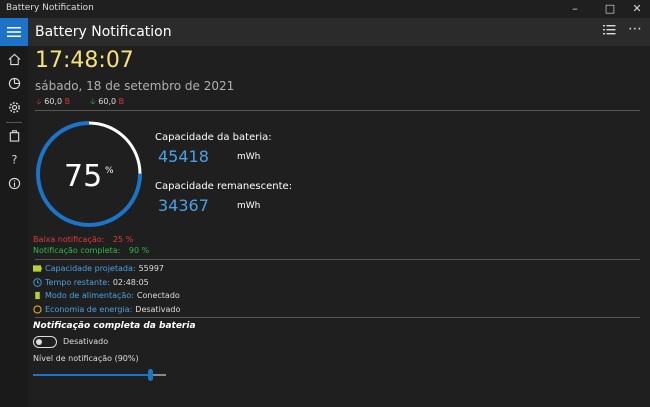  Describe the element at coordinates (213, 137) in the screenshot. I see `battery-capacity-label: Capacidade da bateria:` at that location.